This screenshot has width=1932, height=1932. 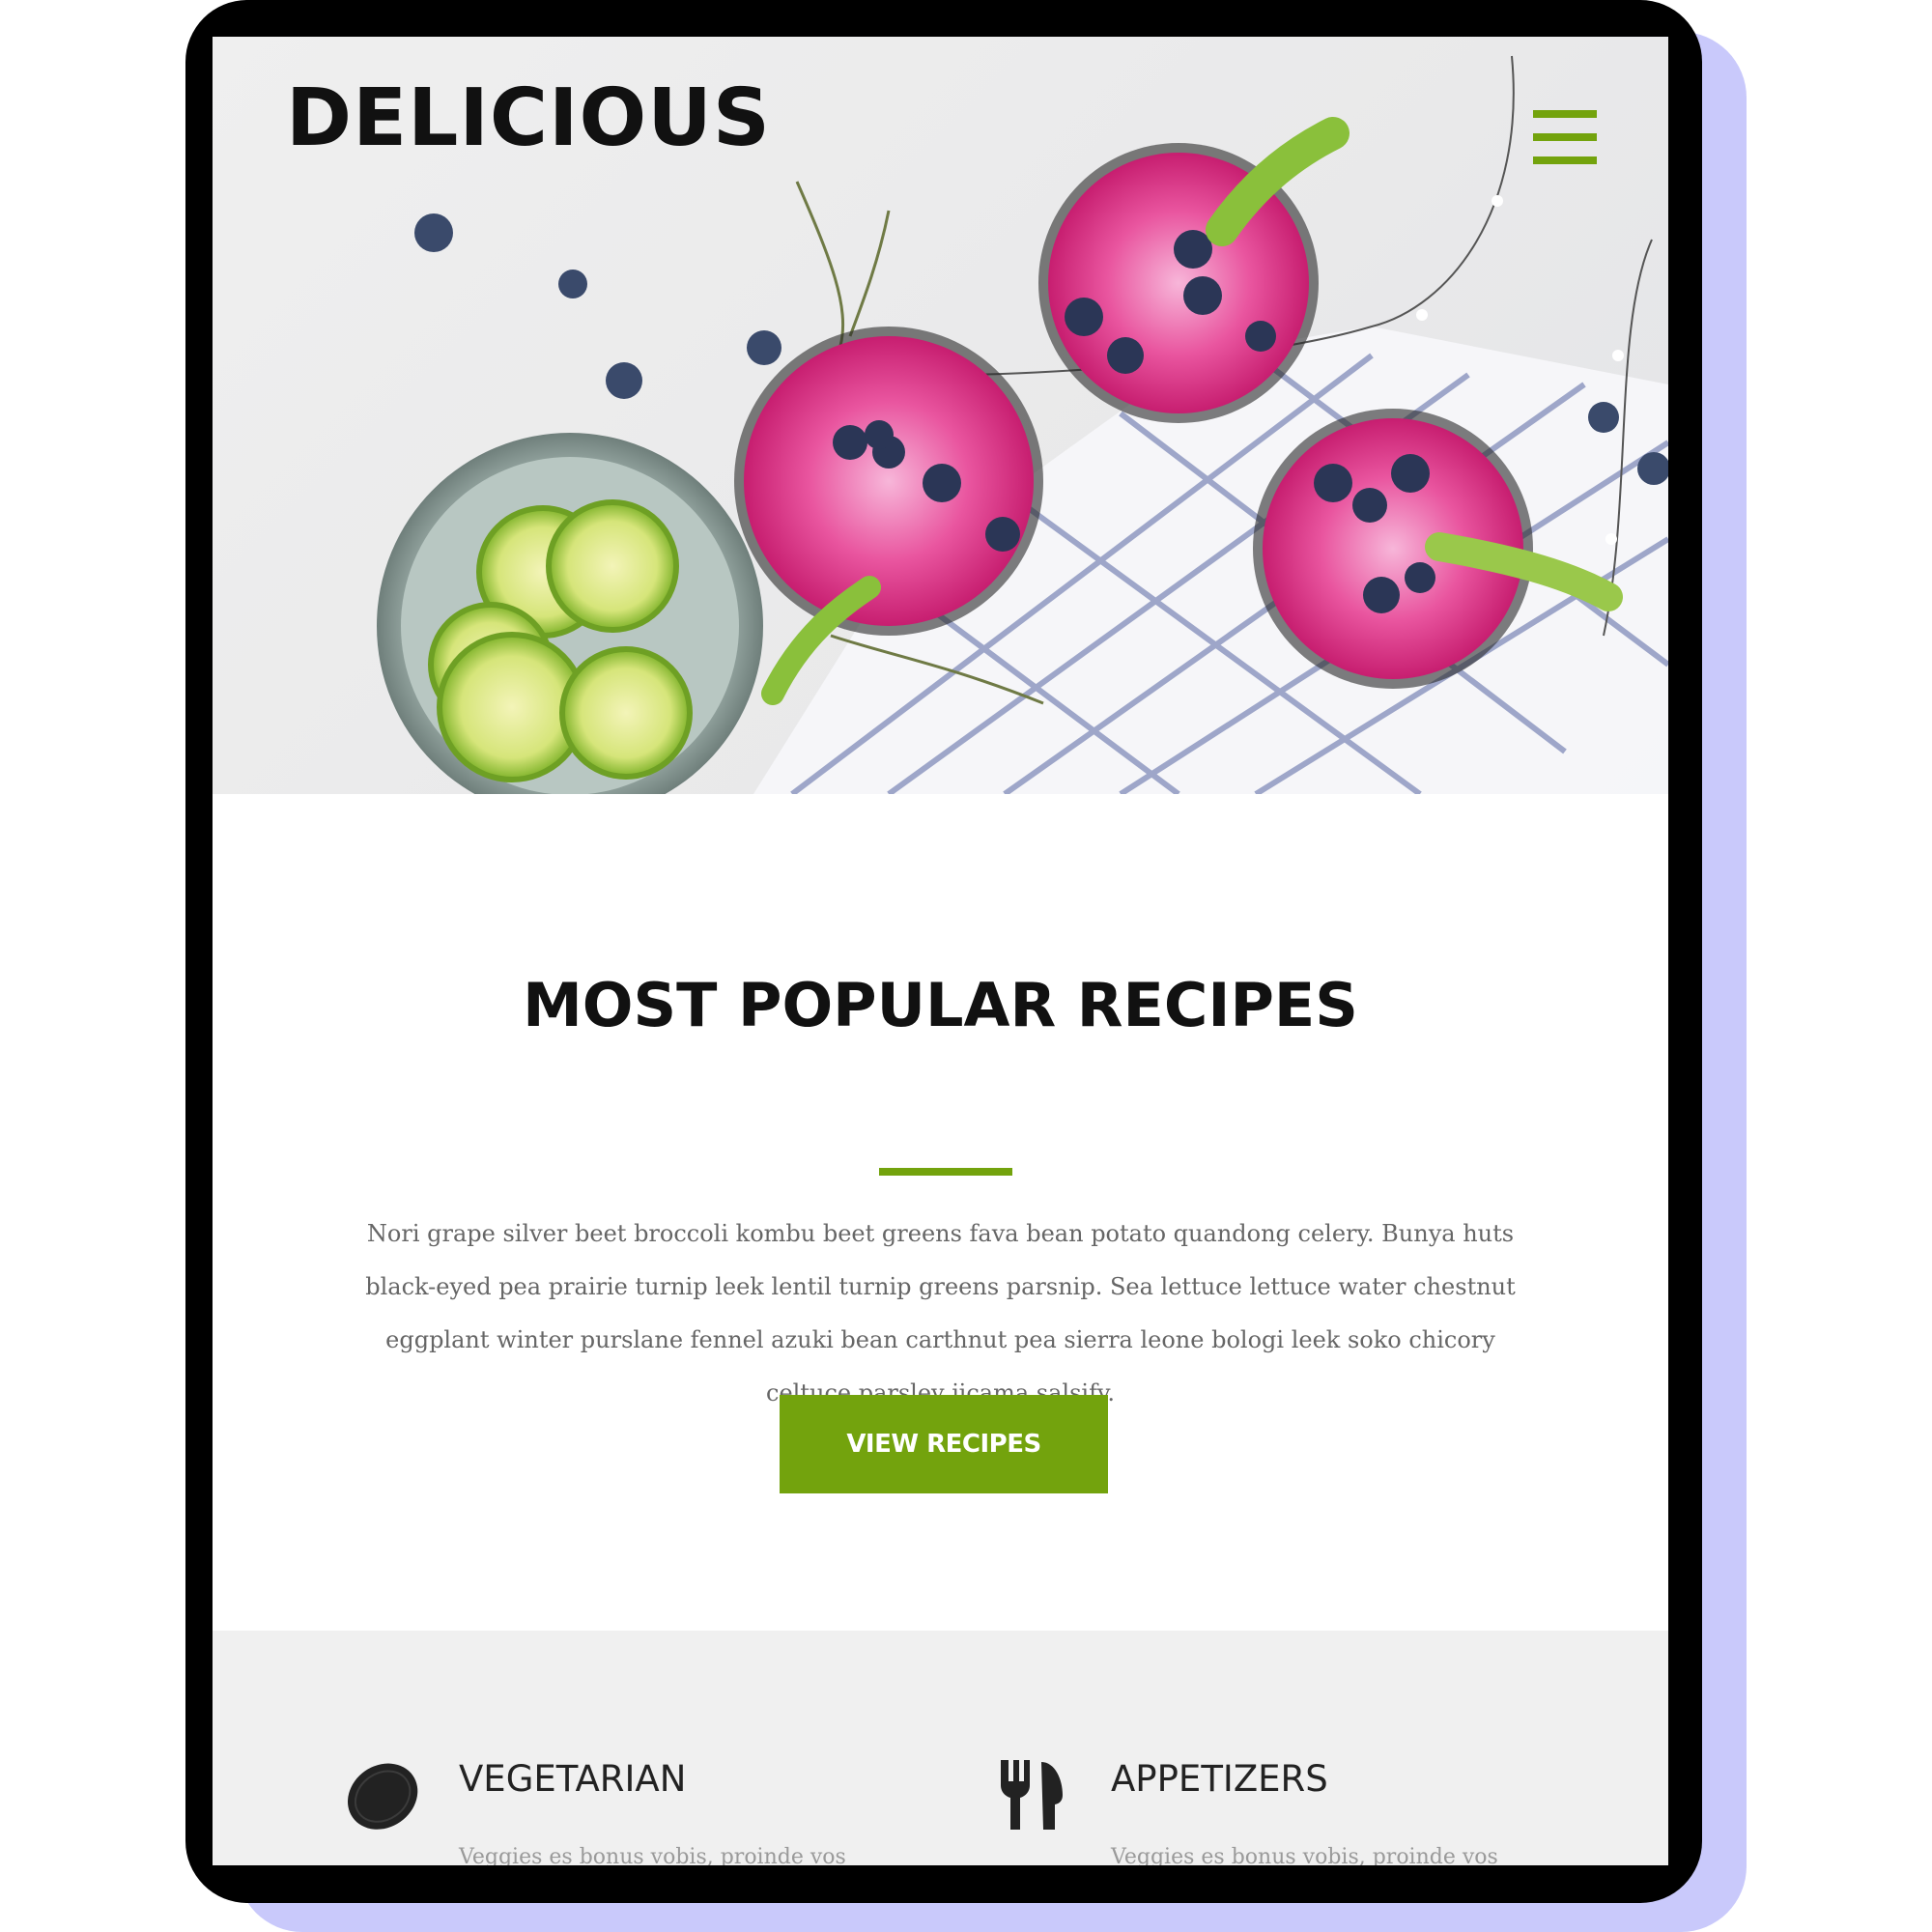 I want to click on utensils-icon, so click(x=1032, y=1795).